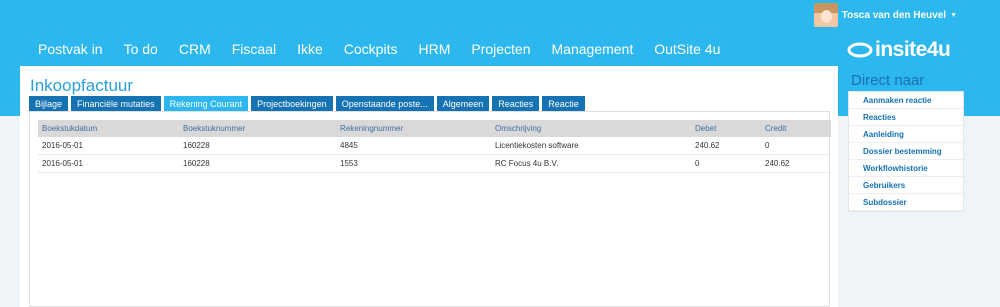  What do you see at coordinates (591, 163) in the screenshot?
I see `table-cell: RC Focus 4u B.V.` at bounding box center [591, 163].